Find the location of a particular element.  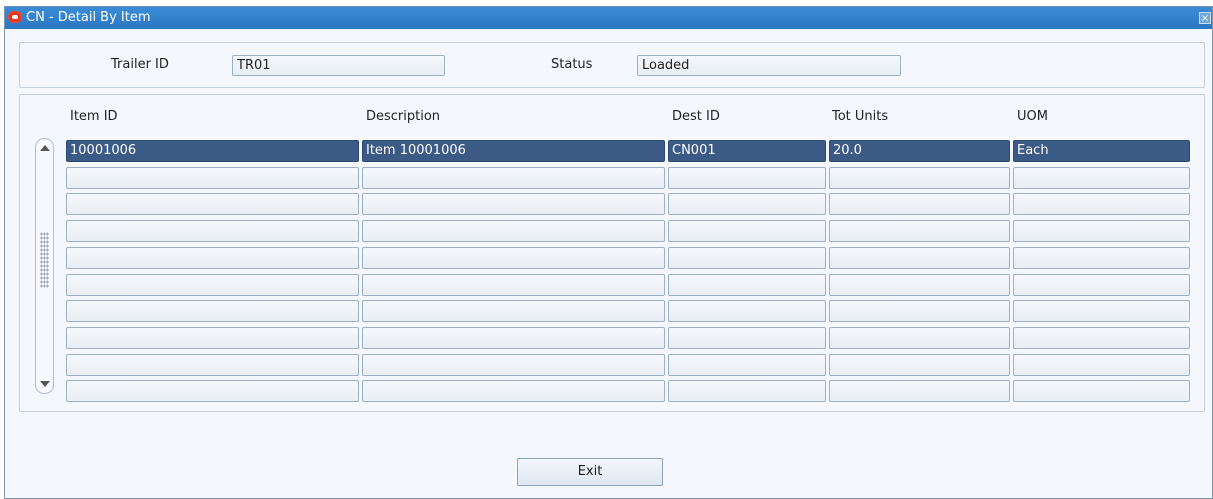

column-header-tot-units: Tot Units is located at coordinates (860, 116).